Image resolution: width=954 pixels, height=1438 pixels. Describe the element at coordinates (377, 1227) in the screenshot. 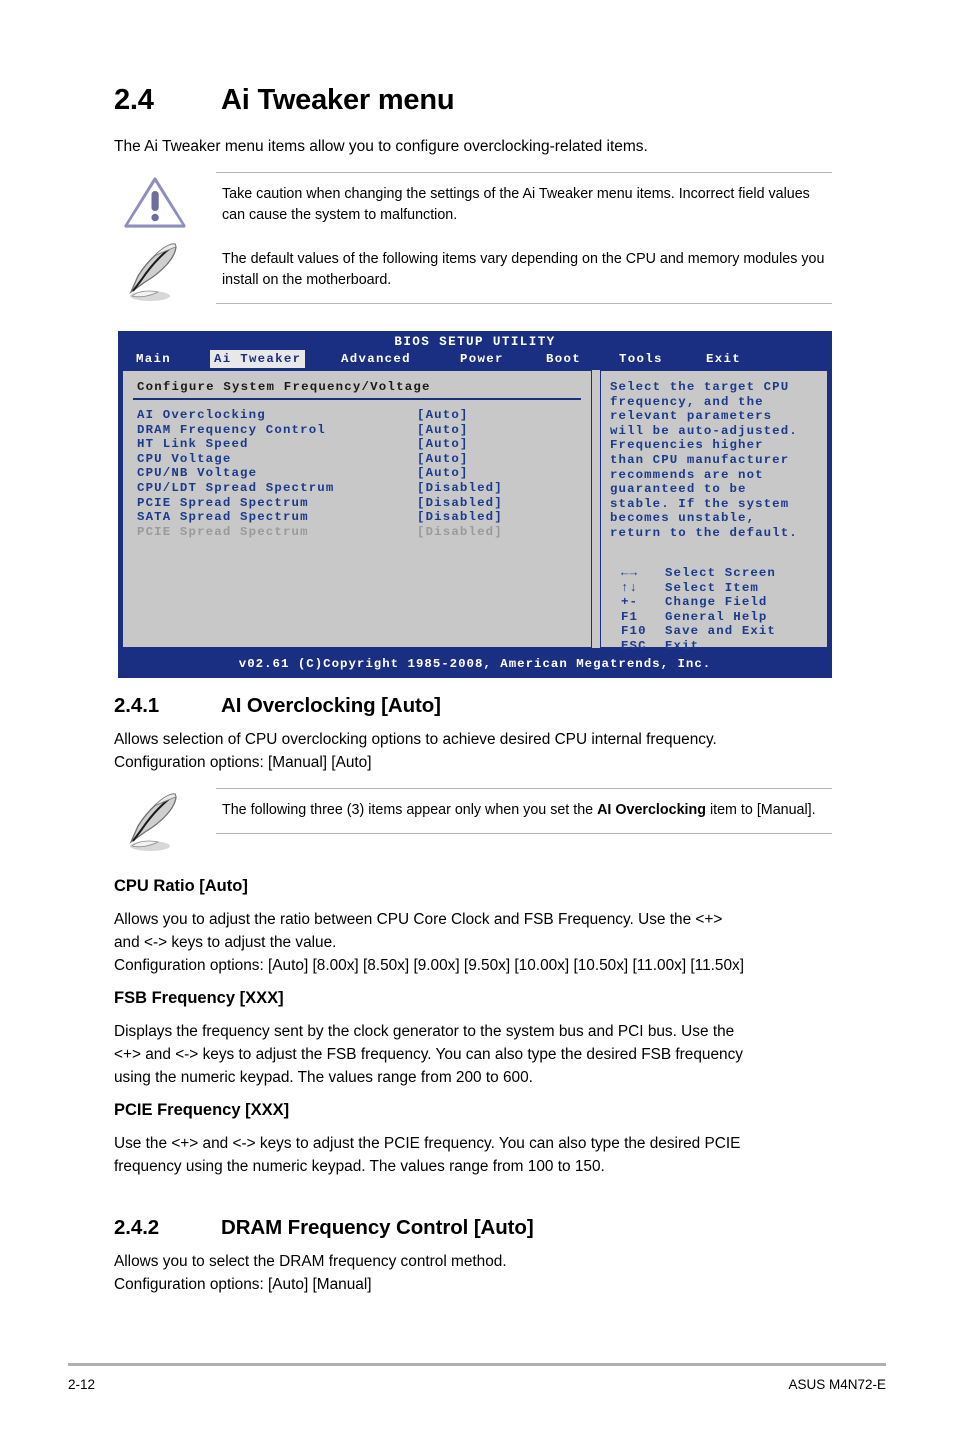

I see `section-242-title: DRAM Frequency Control [Auto]` at that location.